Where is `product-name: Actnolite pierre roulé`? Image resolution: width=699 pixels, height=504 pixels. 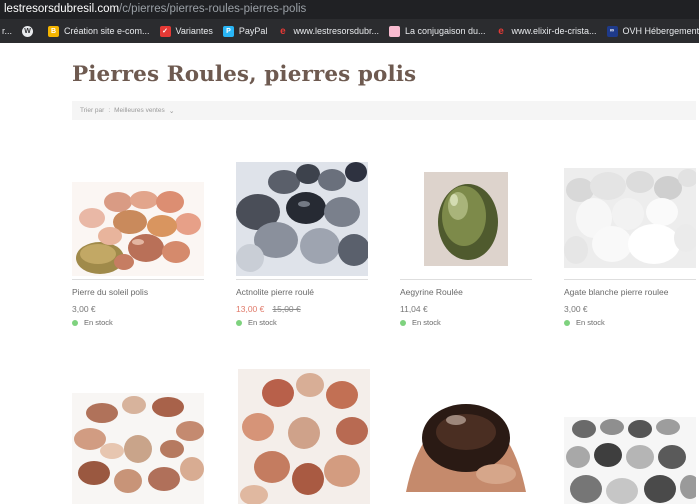
product-name: Actnolite pierre roulé is located at coordinates (275, 292).